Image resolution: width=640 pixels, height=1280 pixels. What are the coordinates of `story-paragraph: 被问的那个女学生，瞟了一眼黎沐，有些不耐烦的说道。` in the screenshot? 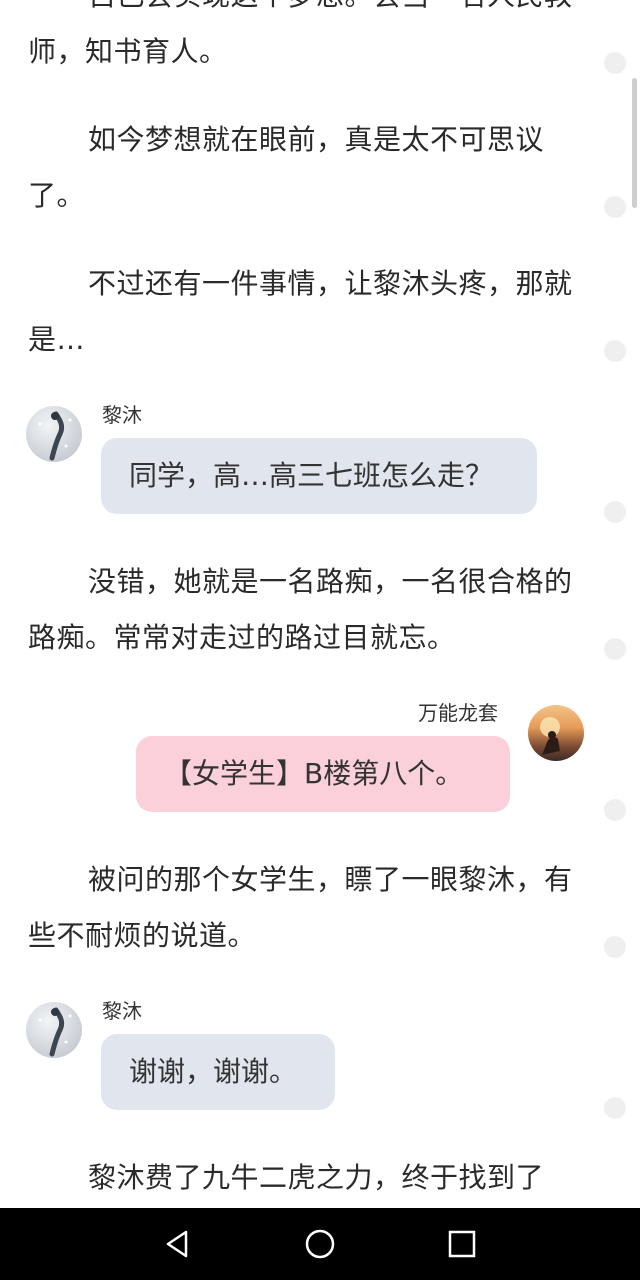 It's located at (300, 907).